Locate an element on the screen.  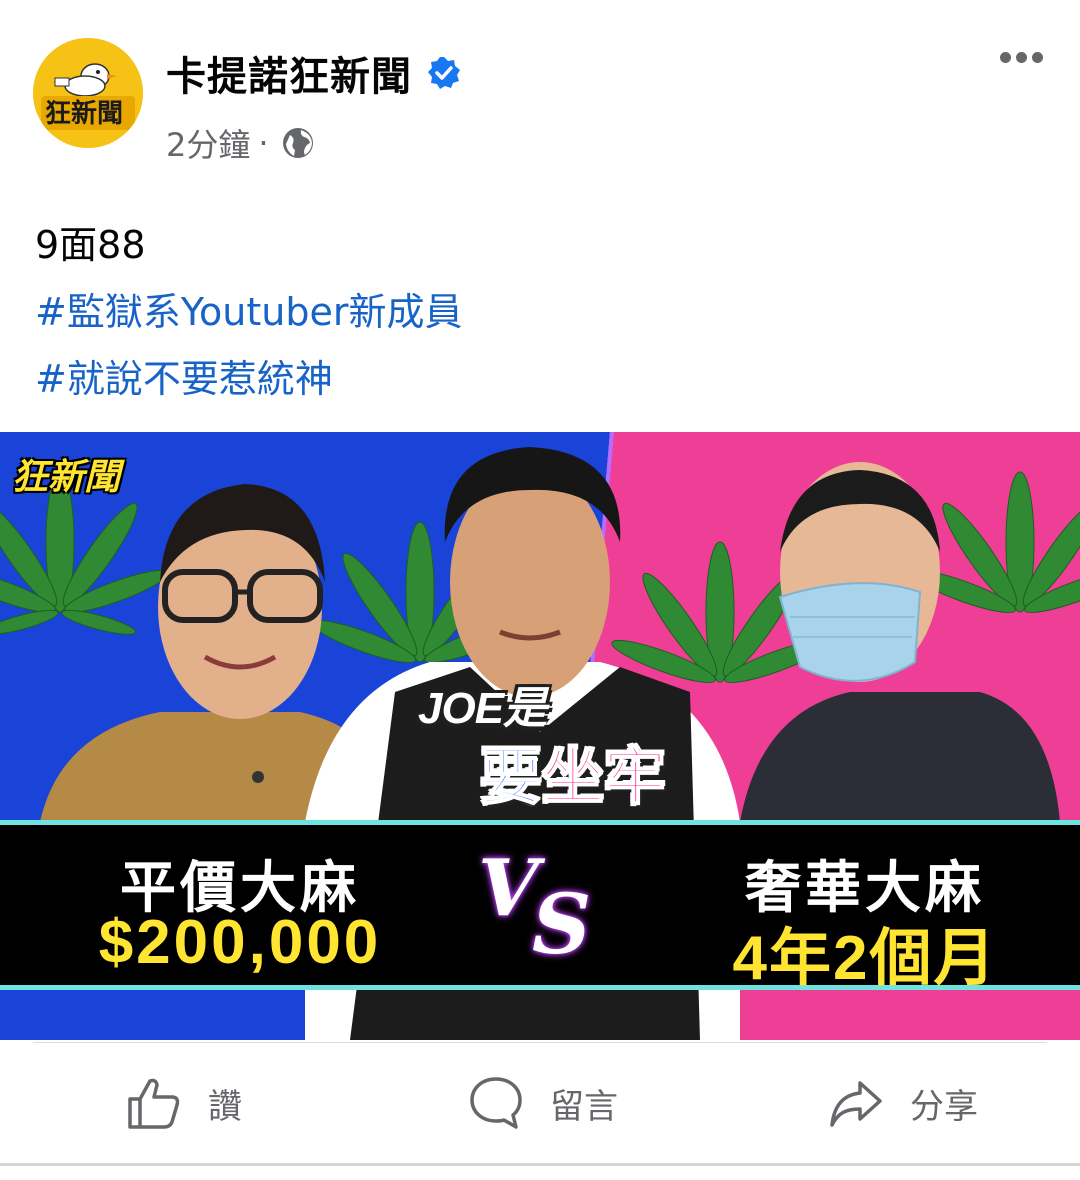
page-name-text: 卡提諾狂新聞 is located at coordinates (289, 73).